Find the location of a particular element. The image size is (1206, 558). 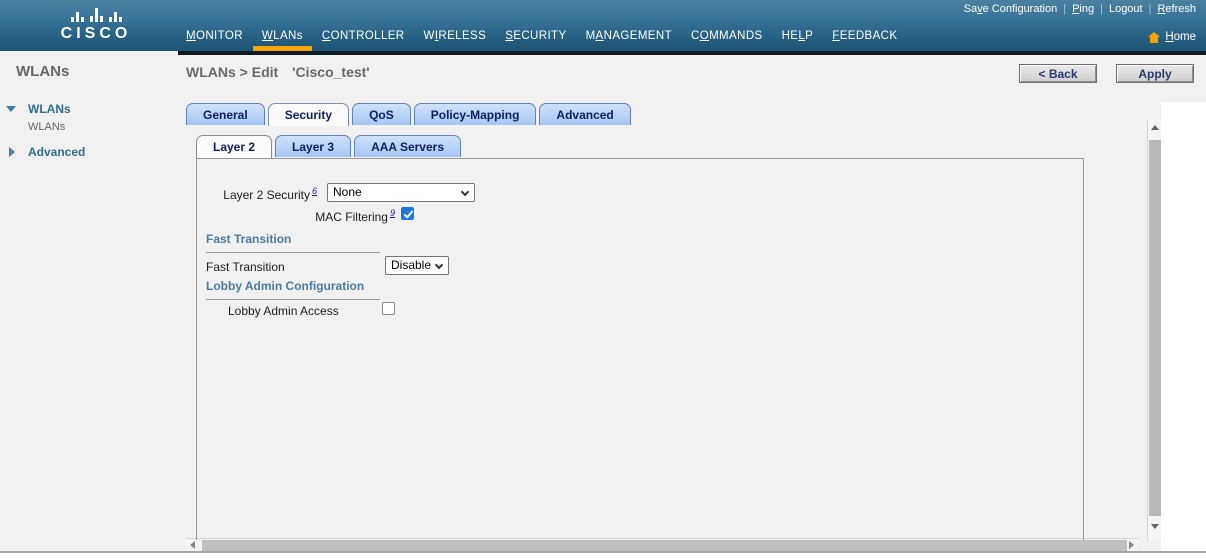

tab-advanced: Advanced is located at coordinates (585, 114).